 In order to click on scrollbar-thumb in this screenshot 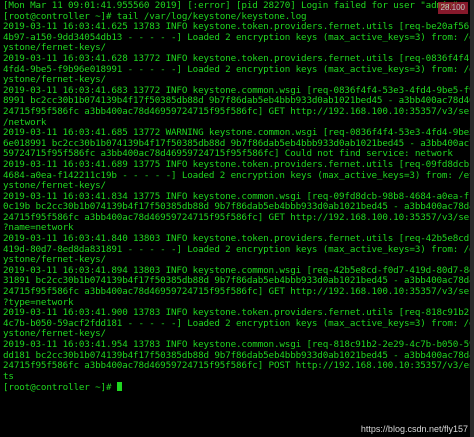, I will do `click(472, 218)`.